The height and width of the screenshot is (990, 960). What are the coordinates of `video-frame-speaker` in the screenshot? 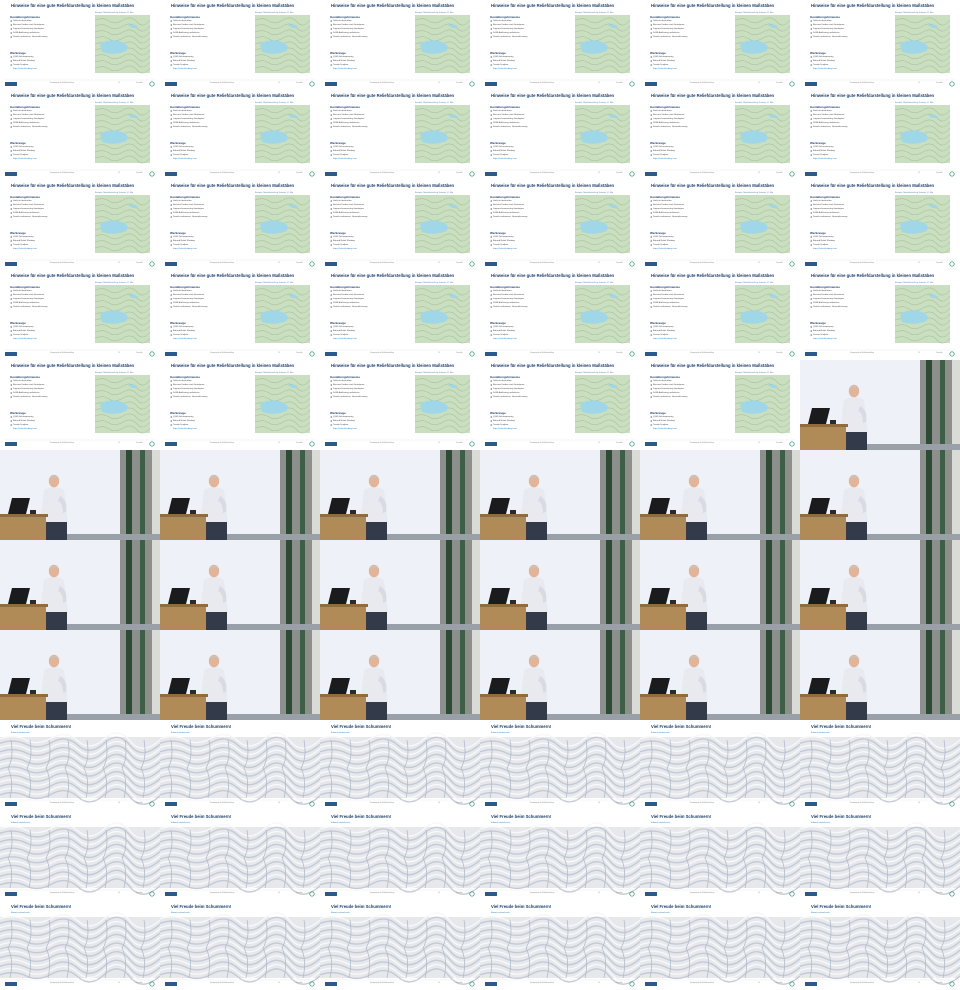 It's located at (720, 585).